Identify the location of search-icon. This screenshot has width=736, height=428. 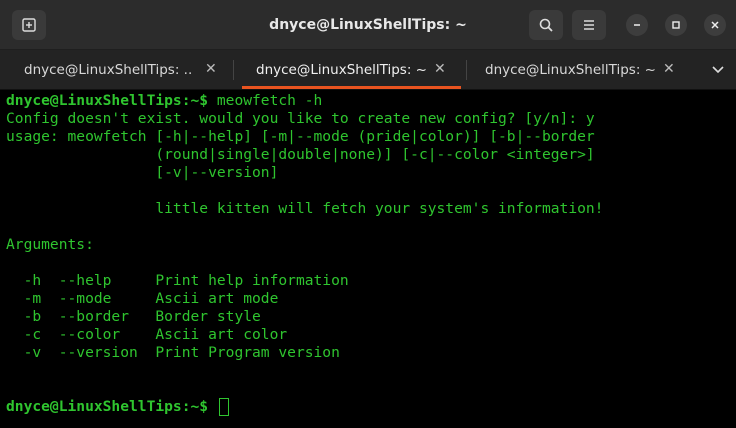
(546, 25).